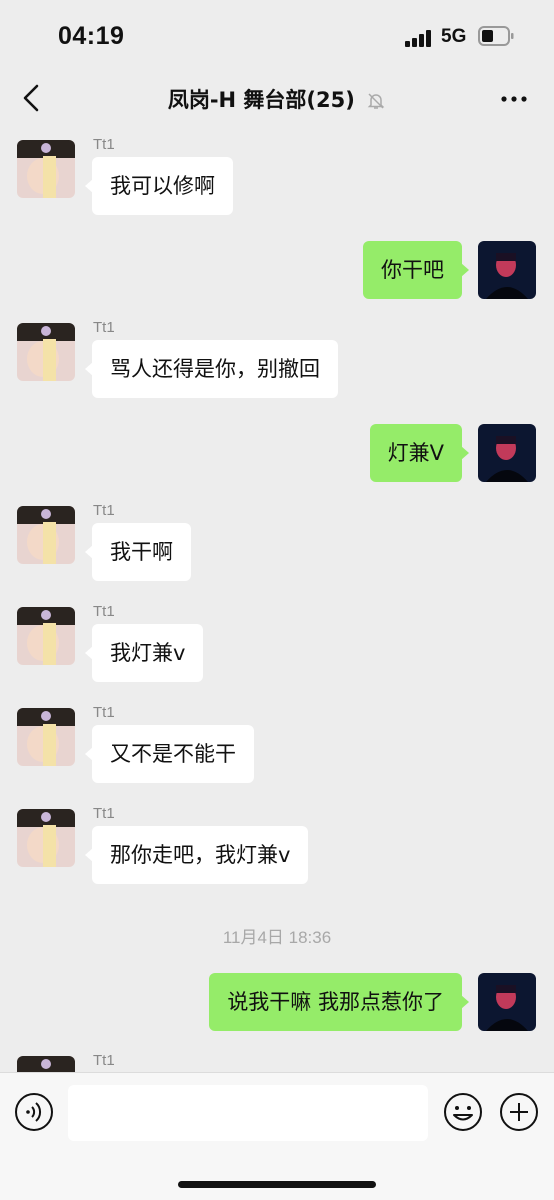  Describe the element at coordinates (34, 1112) in the screenshot. I see `voice-icon` at that location.